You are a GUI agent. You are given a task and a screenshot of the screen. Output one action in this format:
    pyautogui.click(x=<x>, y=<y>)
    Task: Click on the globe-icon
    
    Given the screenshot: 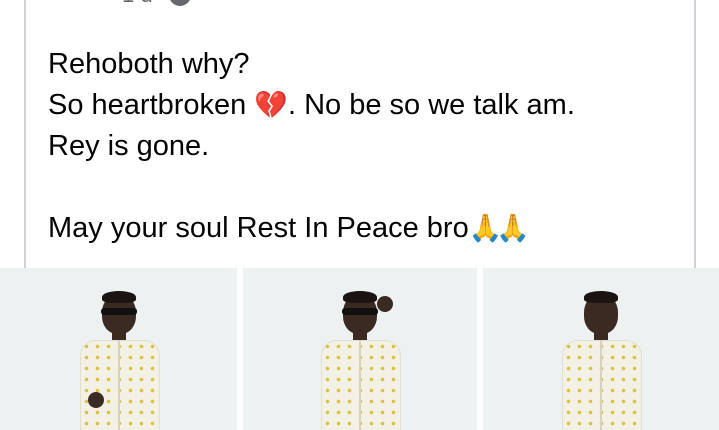 What is the action you would take?
    pyautogui.click(x=179, y=3)
    